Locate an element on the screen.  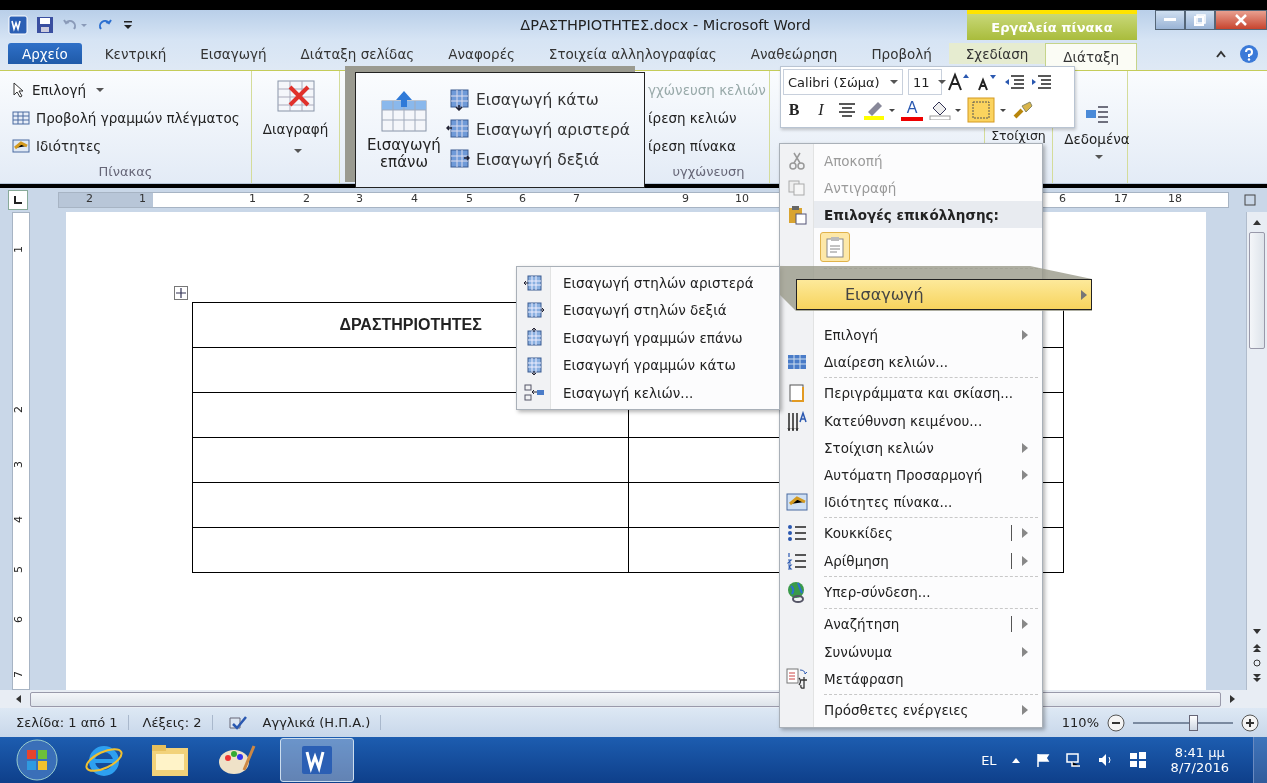
zoom-in-icon is located at coordinates (1250, 722).